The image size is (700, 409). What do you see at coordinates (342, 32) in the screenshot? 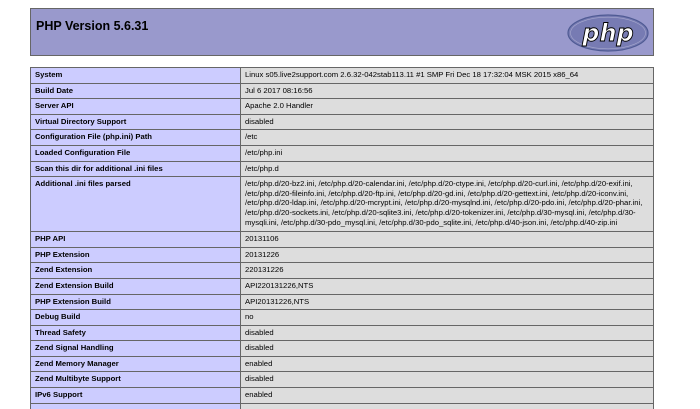
I see `version-header: PHP Version 5.6.31 php` at bounding box center [342, 32].